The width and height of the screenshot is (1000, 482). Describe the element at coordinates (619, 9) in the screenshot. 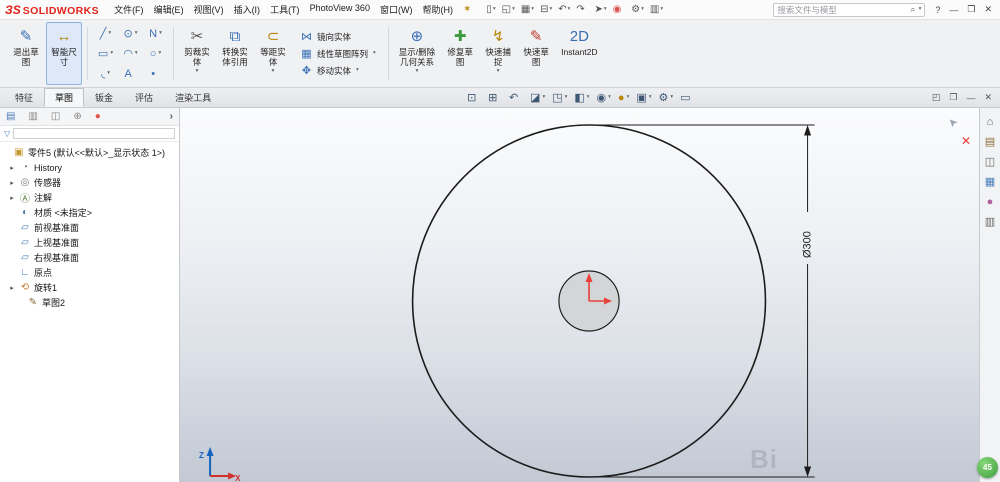

I see `record-indicator-icon: ◉ ▾` at that location.